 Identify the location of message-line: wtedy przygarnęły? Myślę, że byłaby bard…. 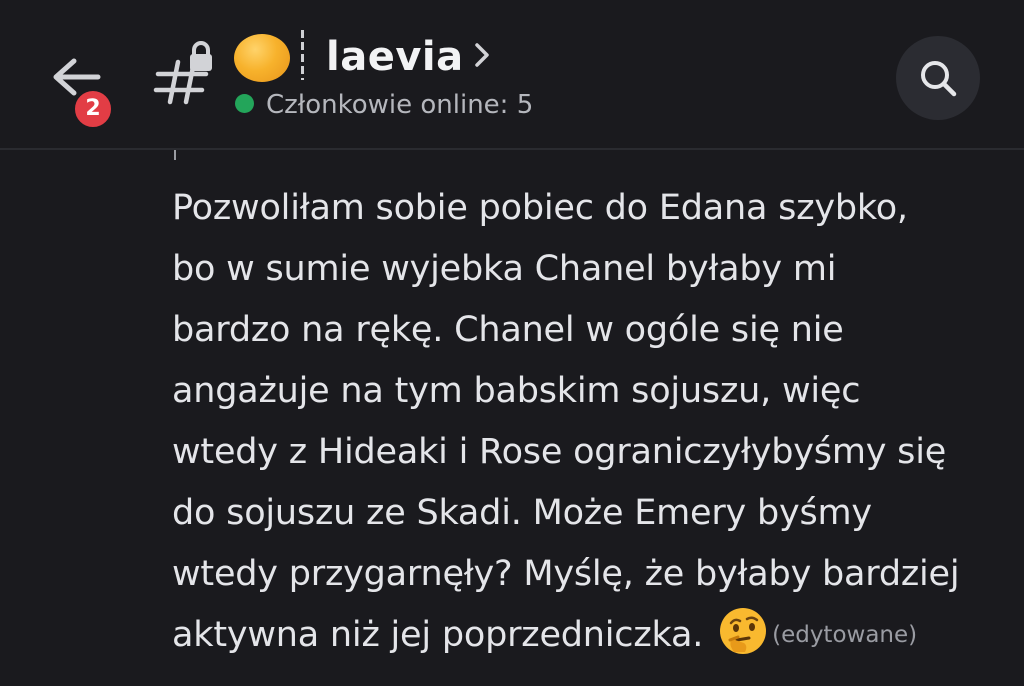
(566, 574).